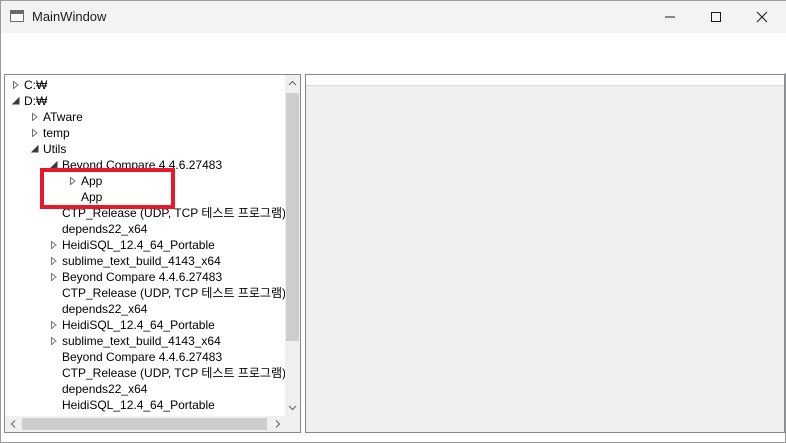 The height and width of the screenshot is (443, 786). What do you see at coordinates (292, 424) in the screenshot?
I see `scrollbar-corner` at bounding box center [292, 424].